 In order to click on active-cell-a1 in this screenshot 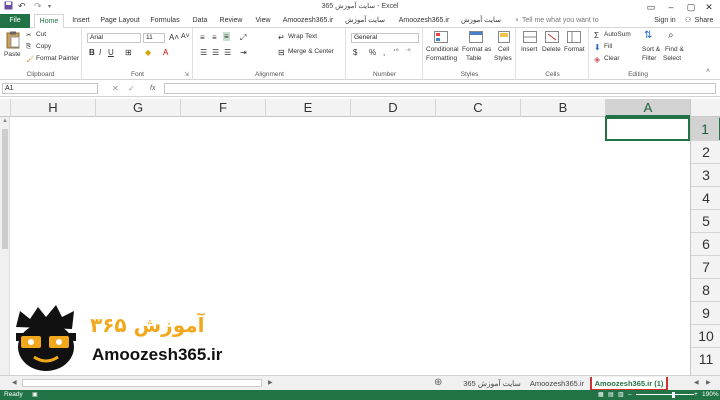, I will do `click(647, 129)`.